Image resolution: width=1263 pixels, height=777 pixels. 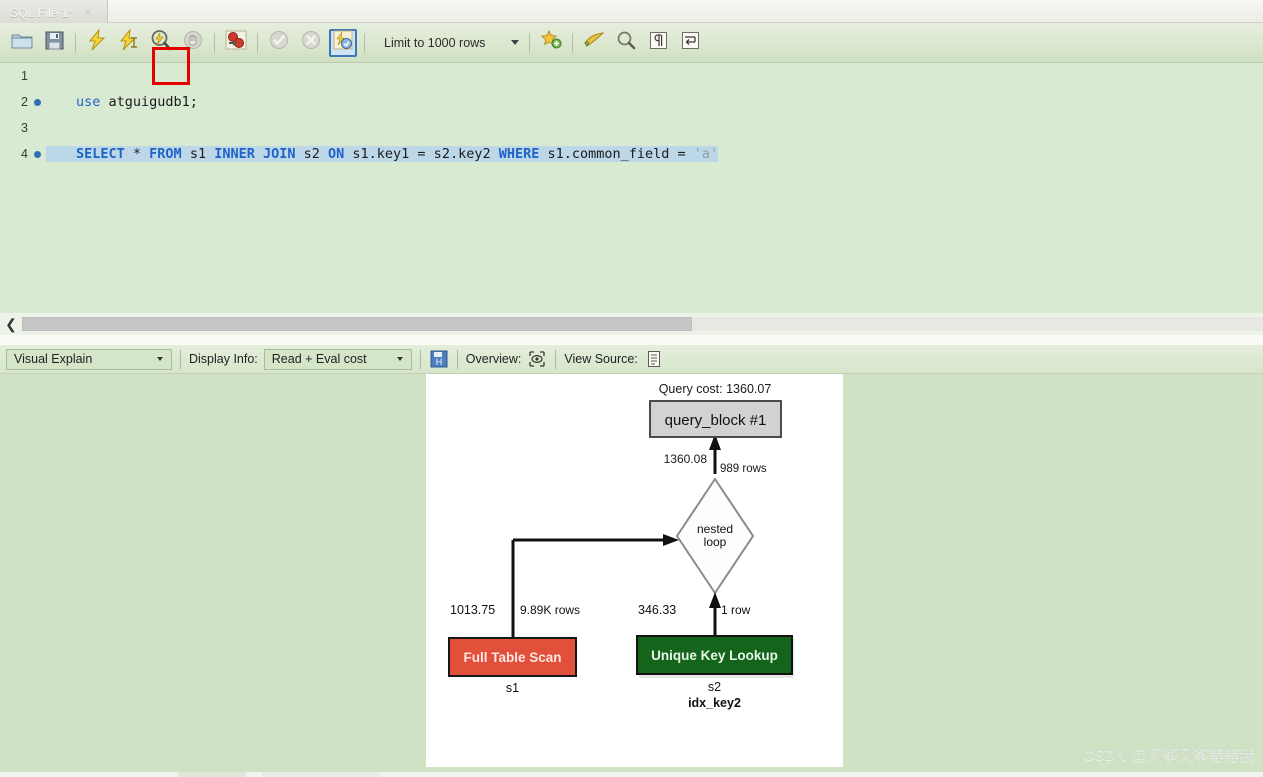 I want to click on sql-editor-toolbar: Limit to 1000 rows, so click(x=631, y=54).